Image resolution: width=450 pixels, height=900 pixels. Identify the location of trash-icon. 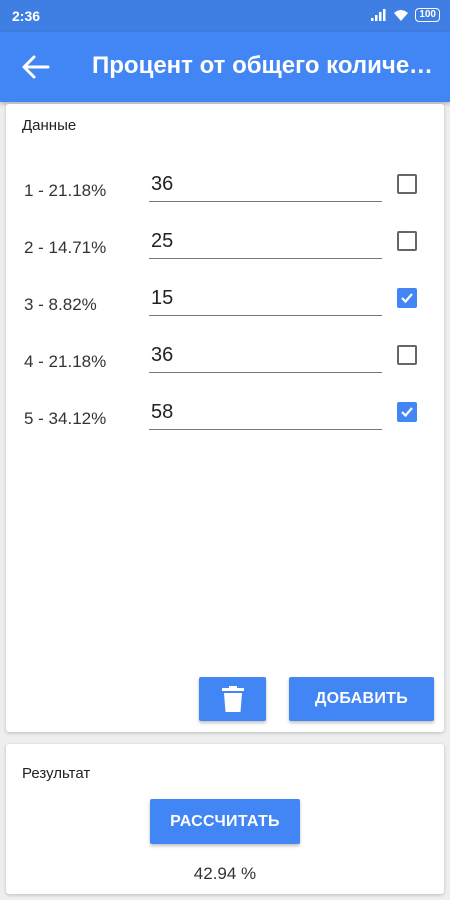
(232, 699).